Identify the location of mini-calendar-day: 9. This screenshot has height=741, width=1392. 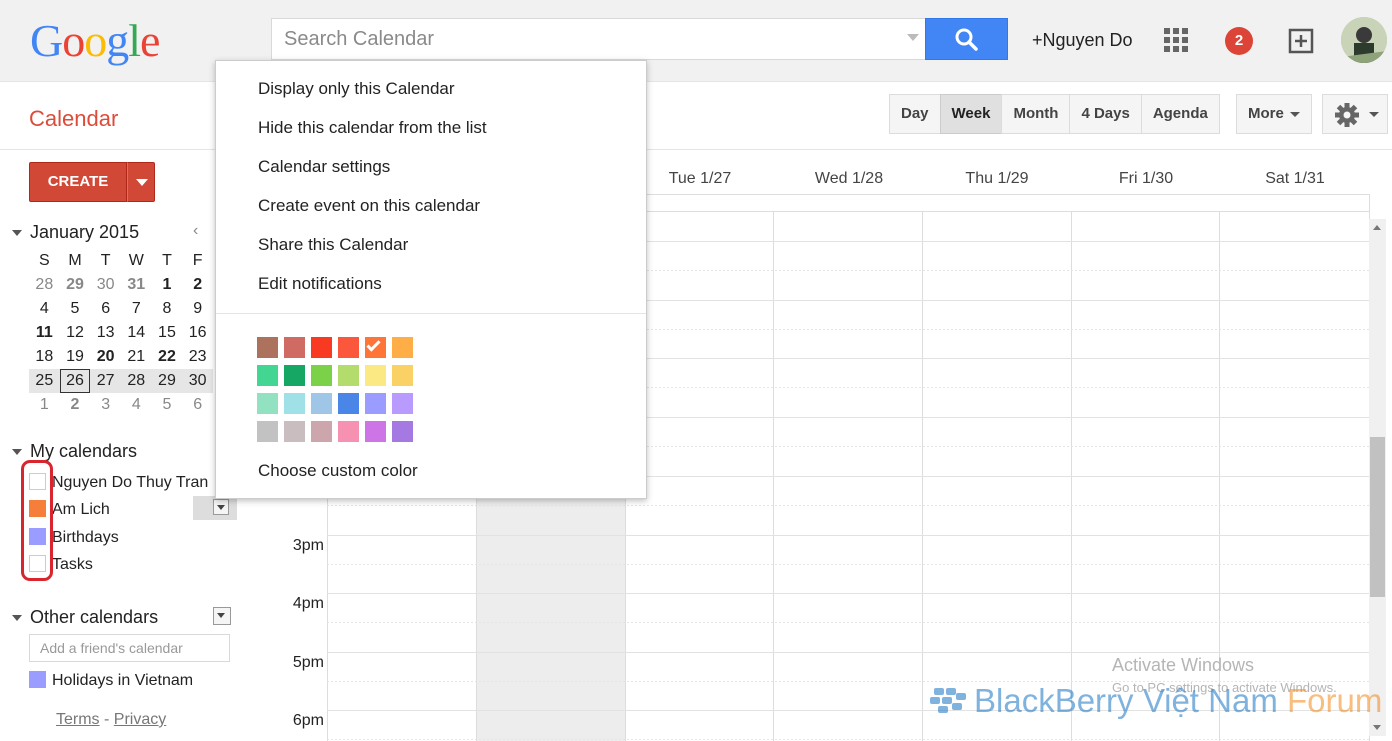
(197, 309).